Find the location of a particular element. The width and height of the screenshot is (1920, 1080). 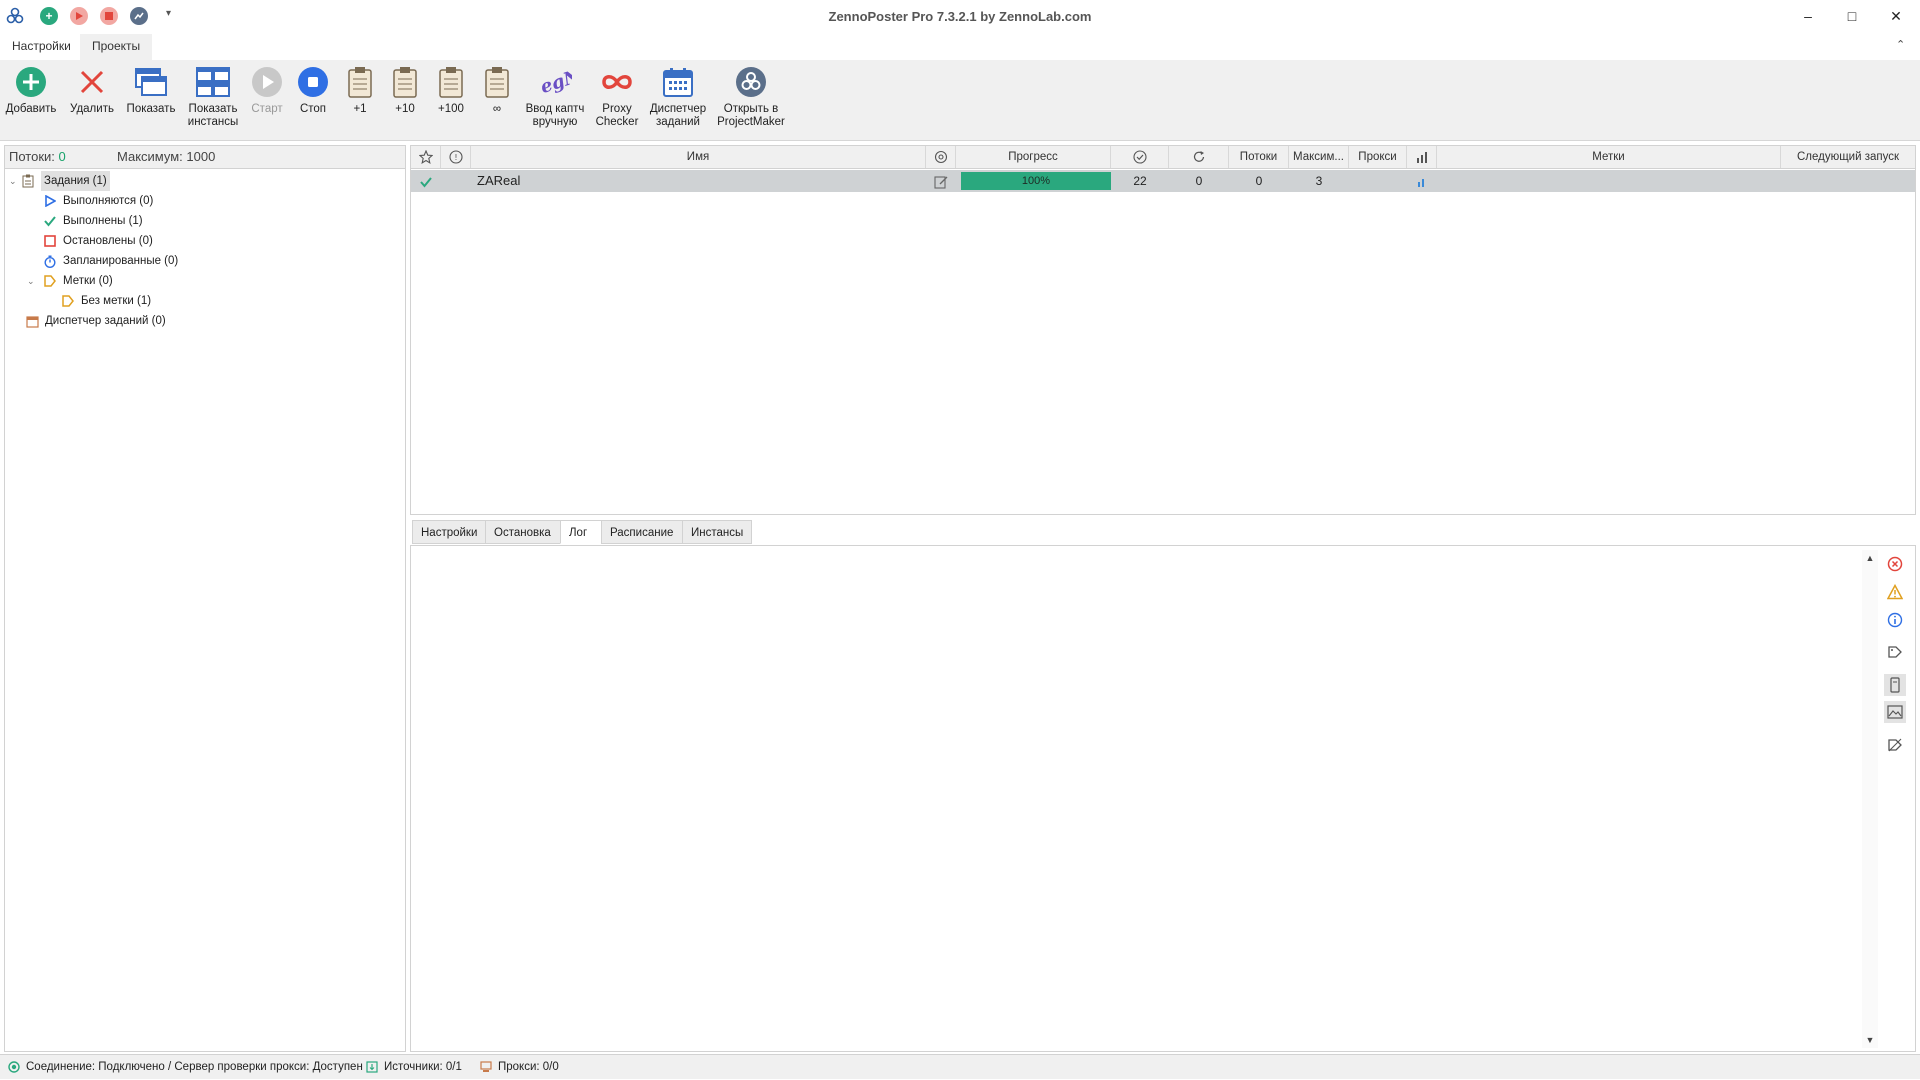

stats-icon is located at coordinates (1422, 181).